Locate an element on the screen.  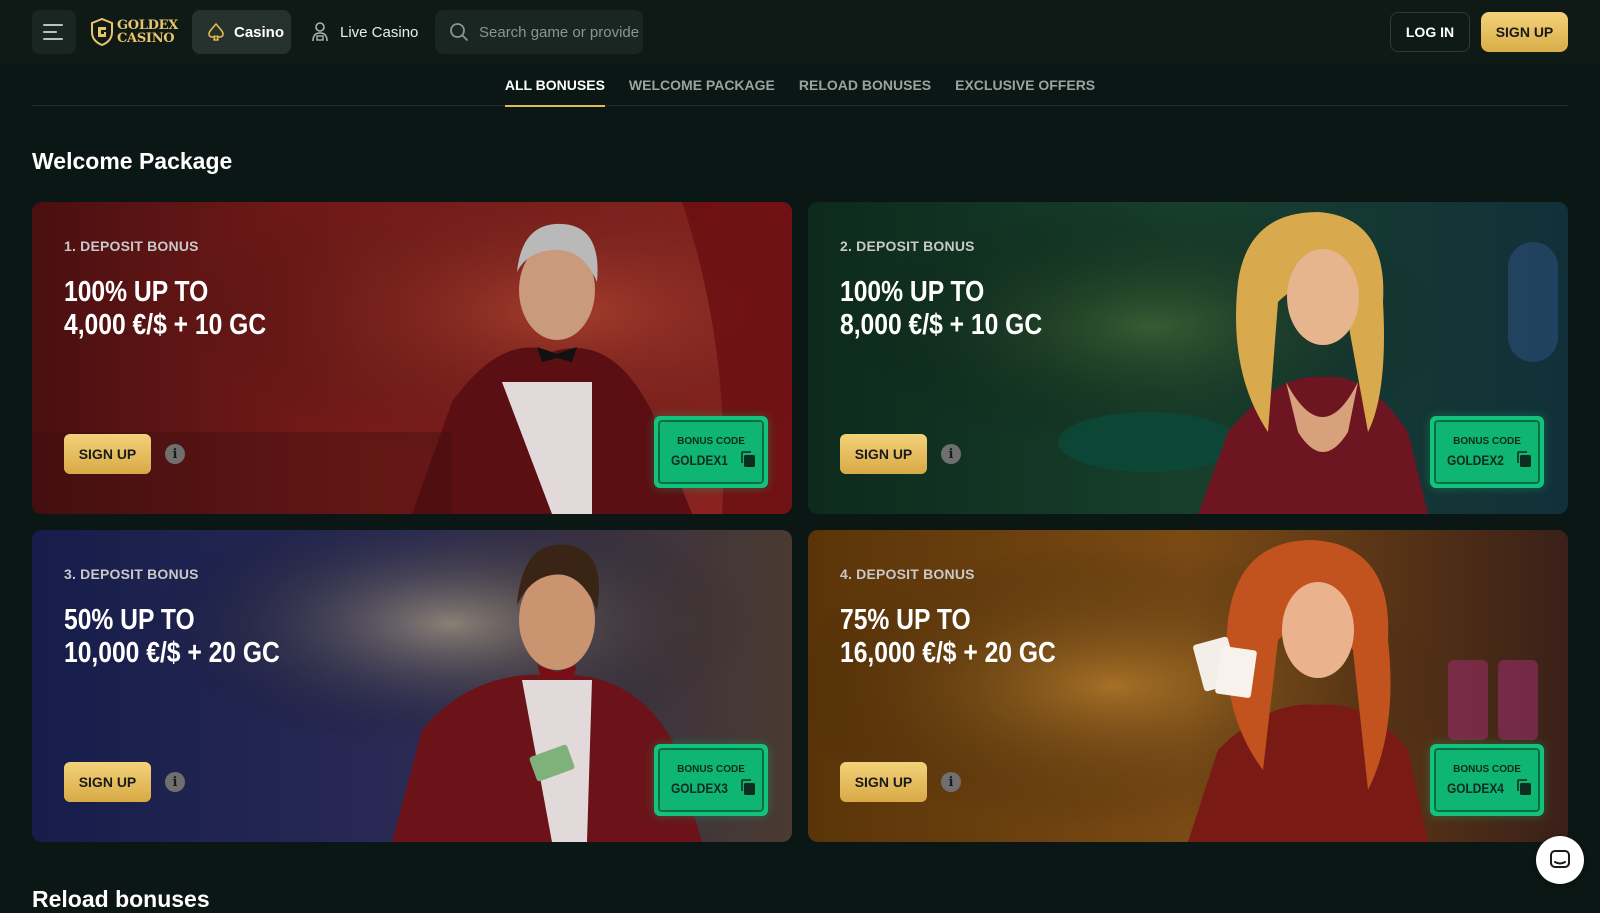
bonus-code-button: BONUS CODE GOLDEX4 is located at coordinates (1487, 780).